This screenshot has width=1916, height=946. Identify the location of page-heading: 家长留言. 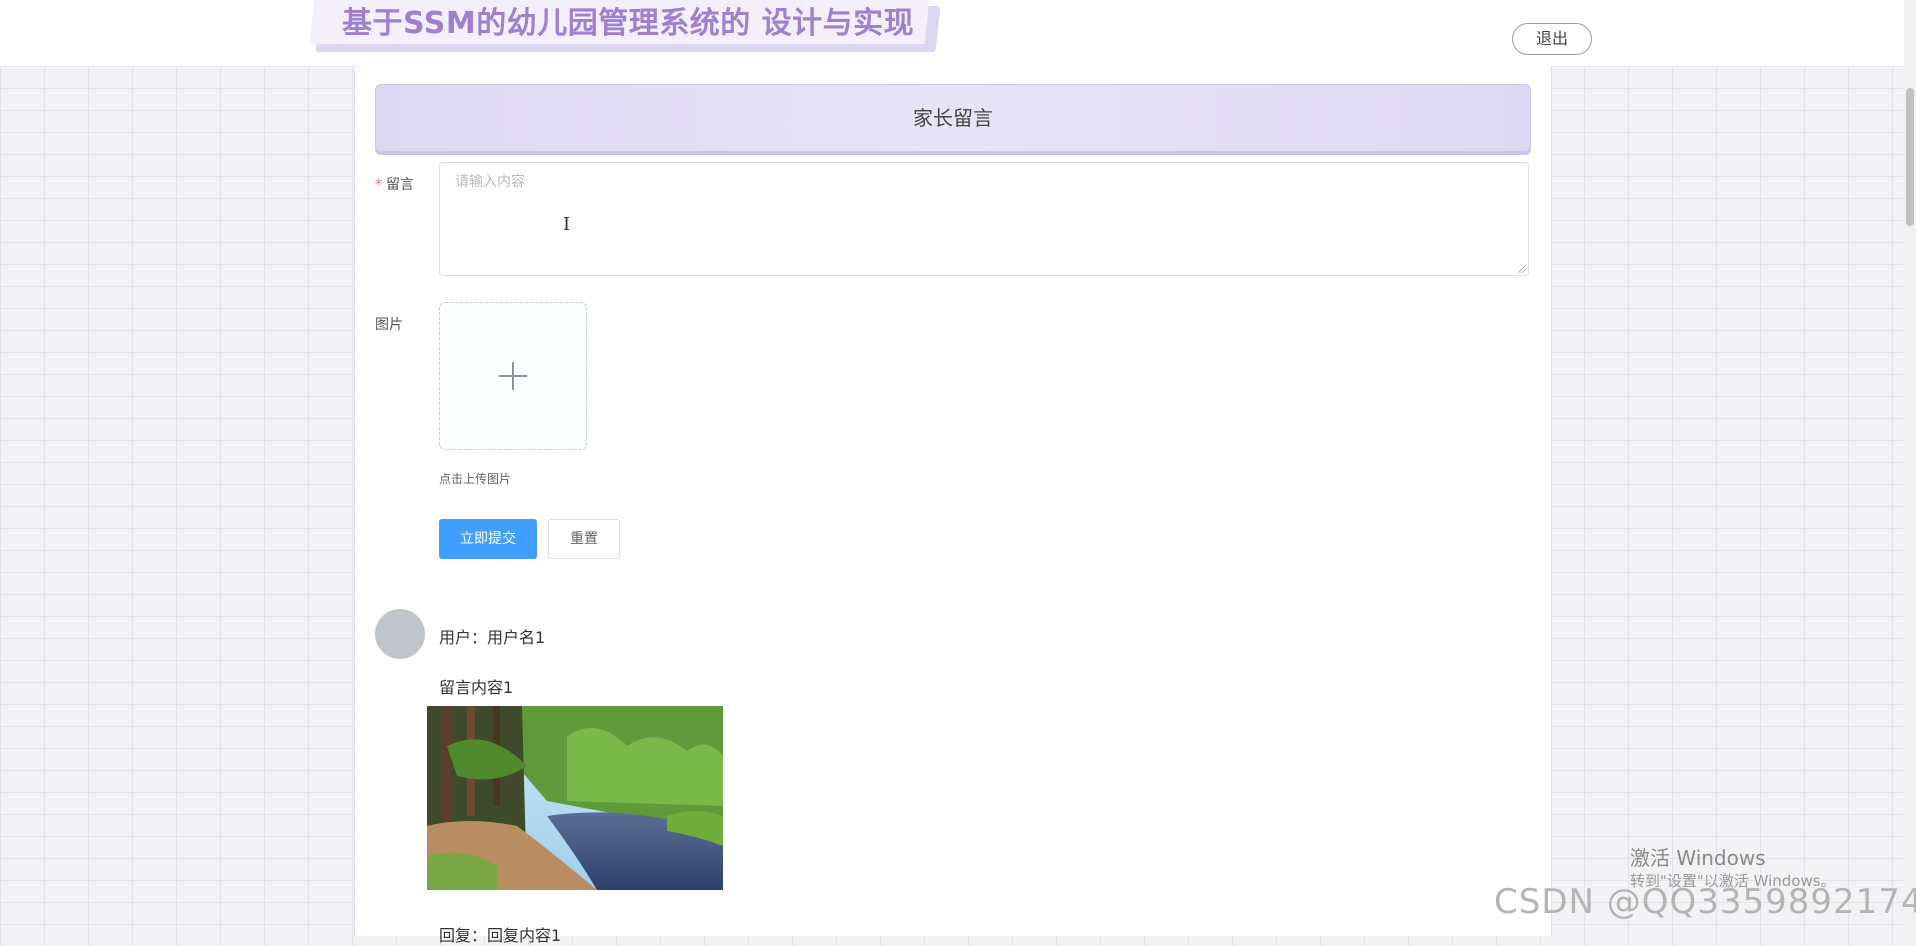
(953, 118).